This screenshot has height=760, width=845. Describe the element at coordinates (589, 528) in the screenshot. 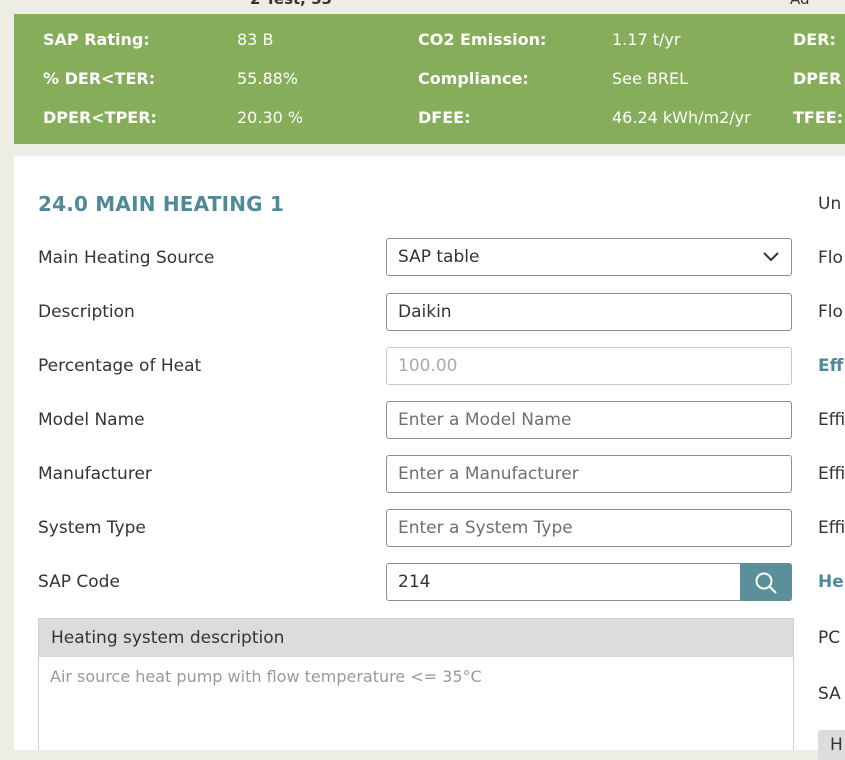

I see `system-type-input: Enter a System Type` at that location.